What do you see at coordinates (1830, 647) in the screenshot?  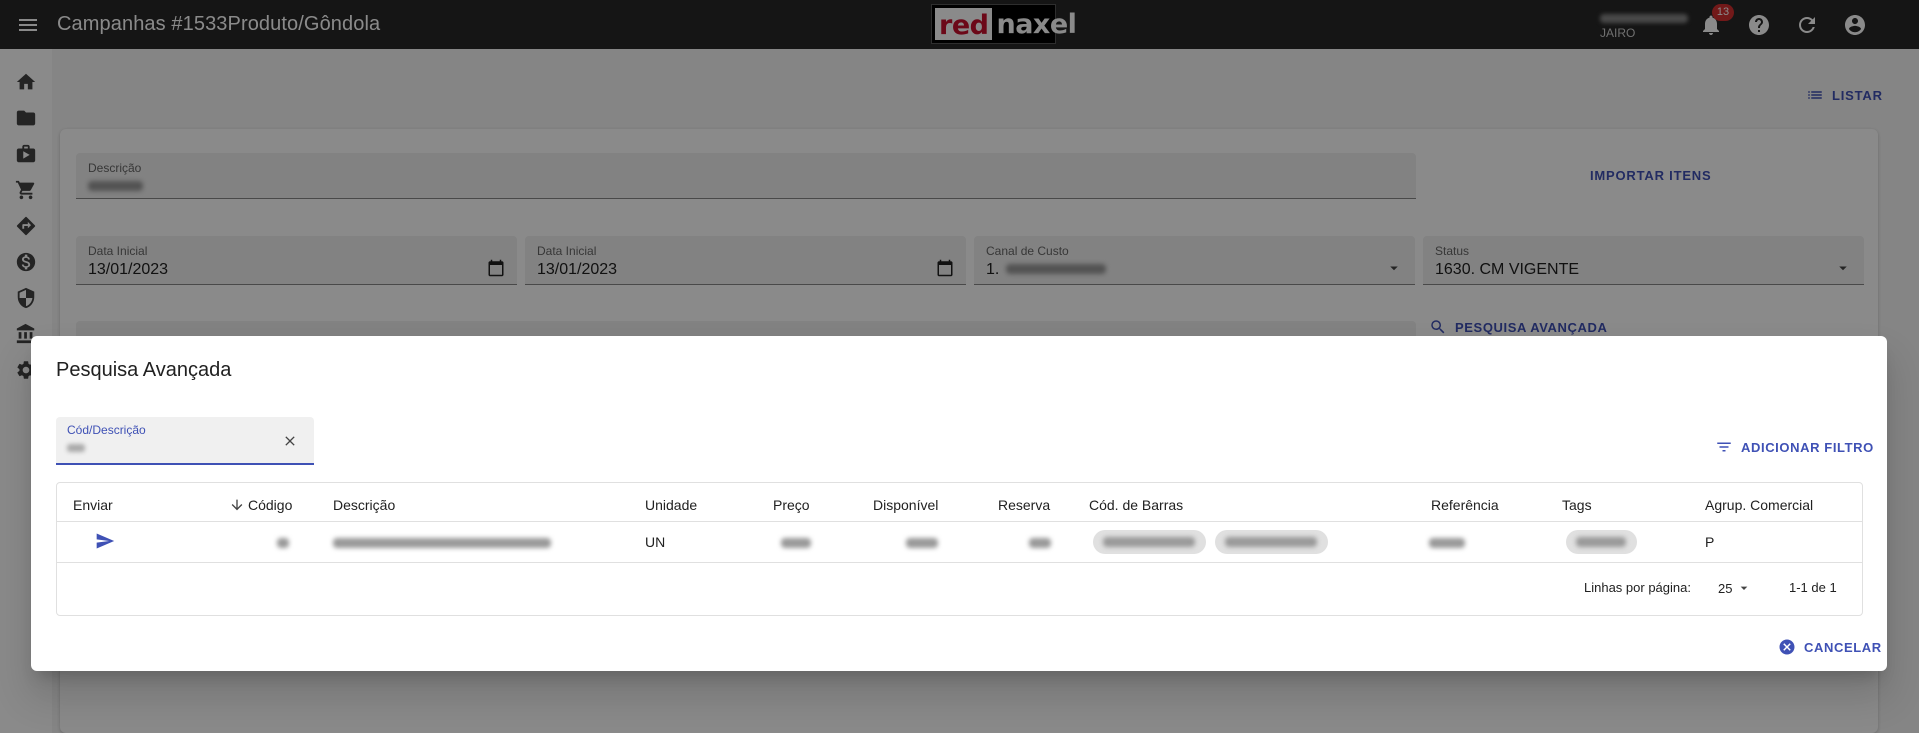 I see `cancelar-button: CANCELAR` at bounding box center [1830, 647].